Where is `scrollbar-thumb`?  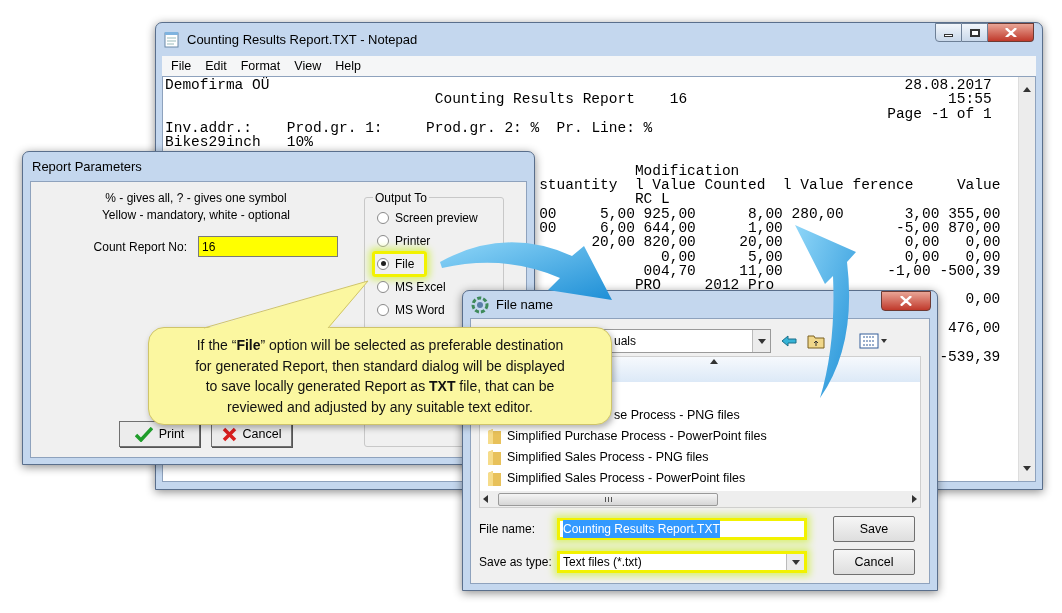 scrollbar-thumb is located at coordinates (608, 499).